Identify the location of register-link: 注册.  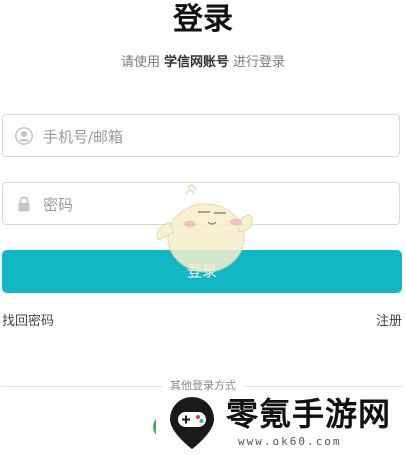
(389, 322).